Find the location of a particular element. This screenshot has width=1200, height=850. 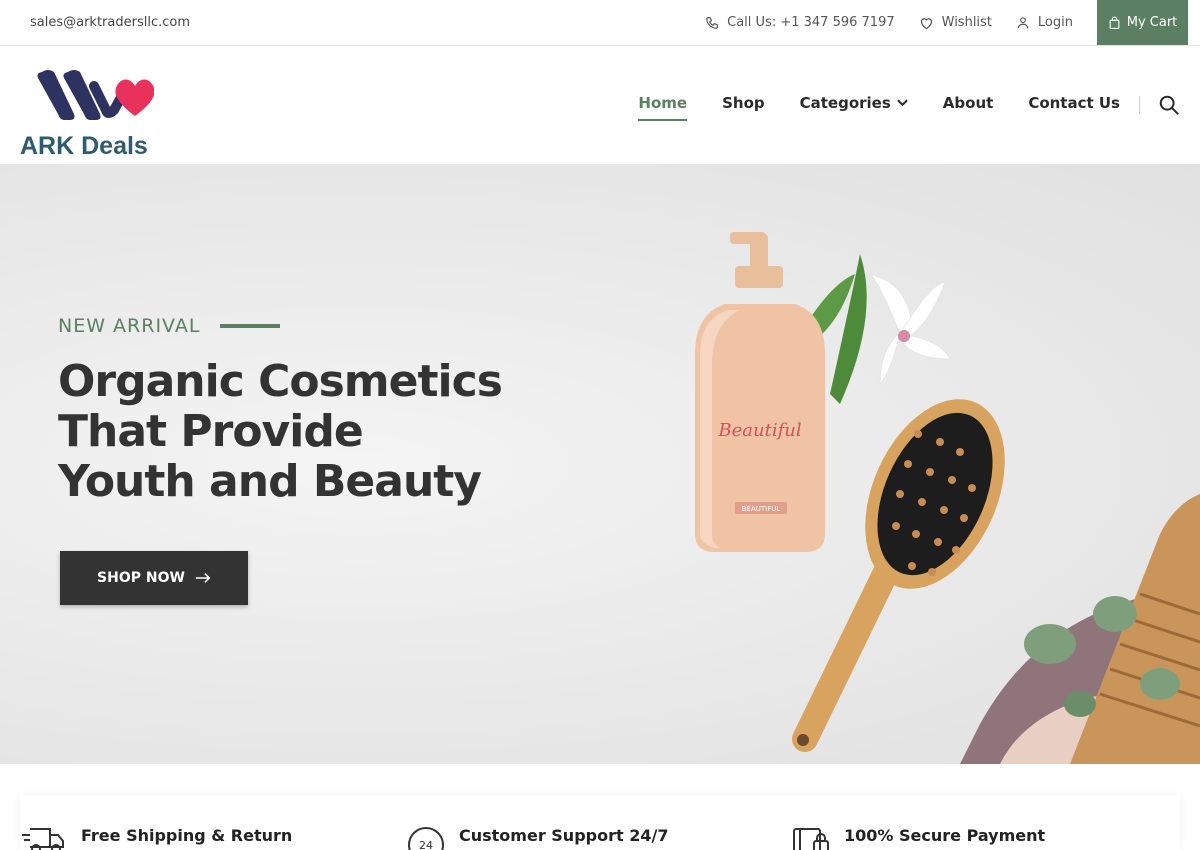

secure-payment-icon is located at coordinates (811, 839).